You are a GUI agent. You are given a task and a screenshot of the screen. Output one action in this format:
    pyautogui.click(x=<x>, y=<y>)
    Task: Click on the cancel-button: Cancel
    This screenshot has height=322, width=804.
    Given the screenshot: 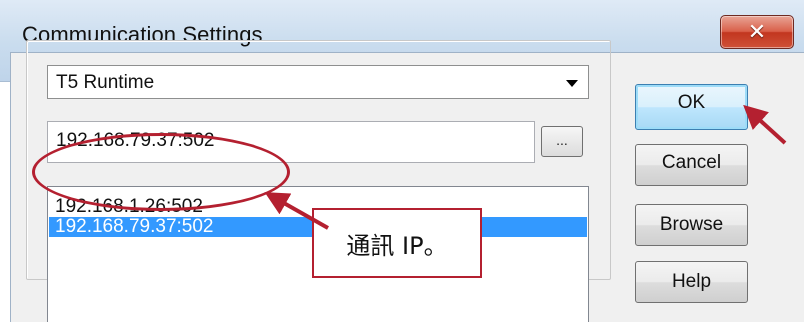 What is the action you would take?
    pyautogui.click(x=691, y=165)
    